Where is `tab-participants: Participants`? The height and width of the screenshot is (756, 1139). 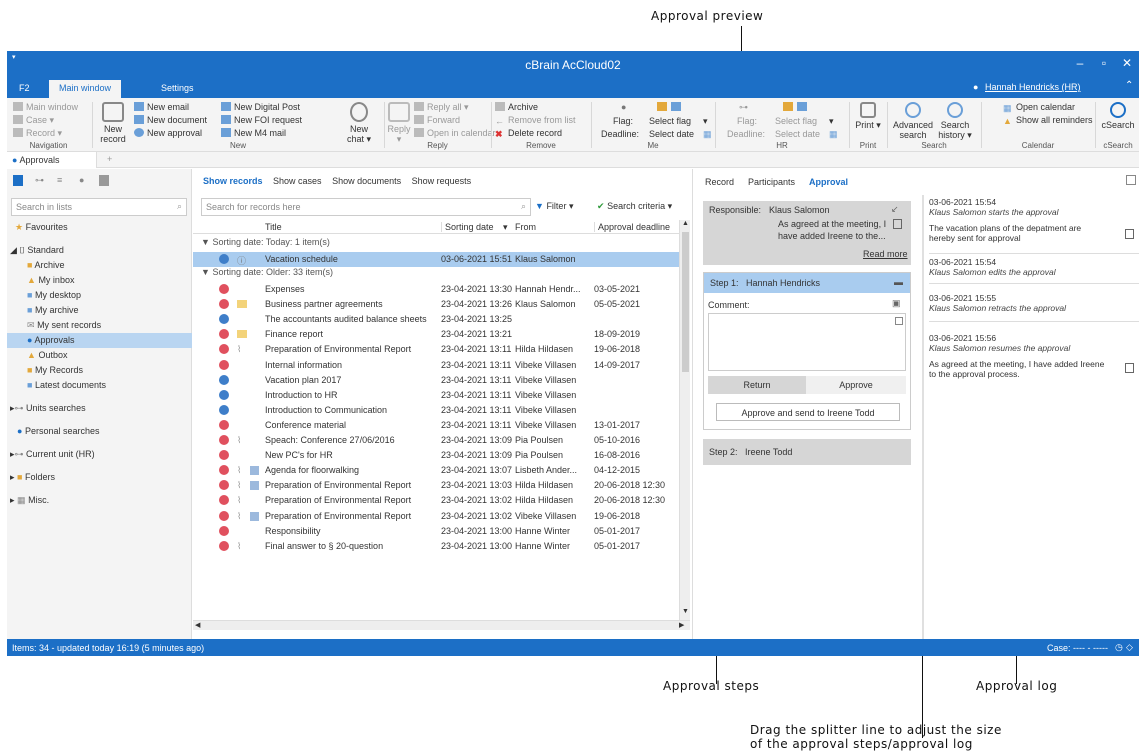 tab-participants: Participants is located at coordinates (771, 182).